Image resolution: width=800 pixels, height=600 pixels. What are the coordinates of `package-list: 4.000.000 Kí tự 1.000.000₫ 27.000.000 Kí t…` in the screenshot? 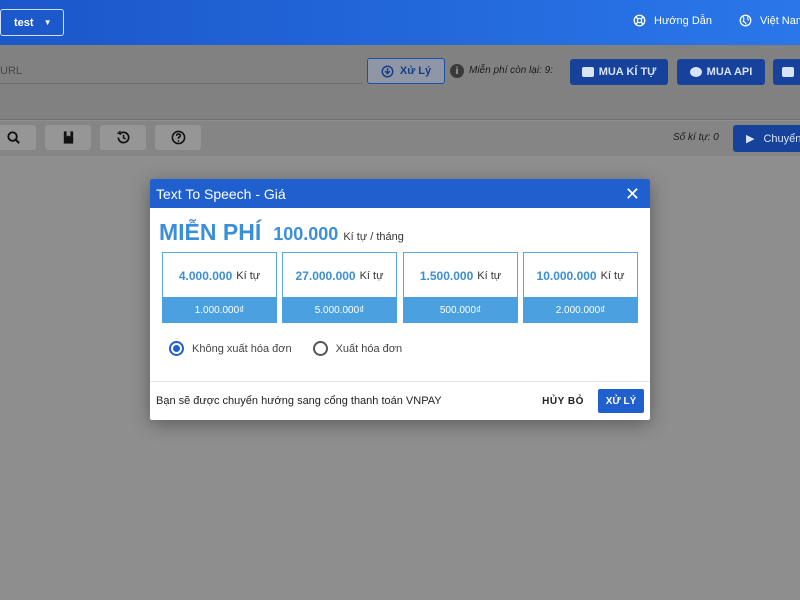 It's located at (400, 287).